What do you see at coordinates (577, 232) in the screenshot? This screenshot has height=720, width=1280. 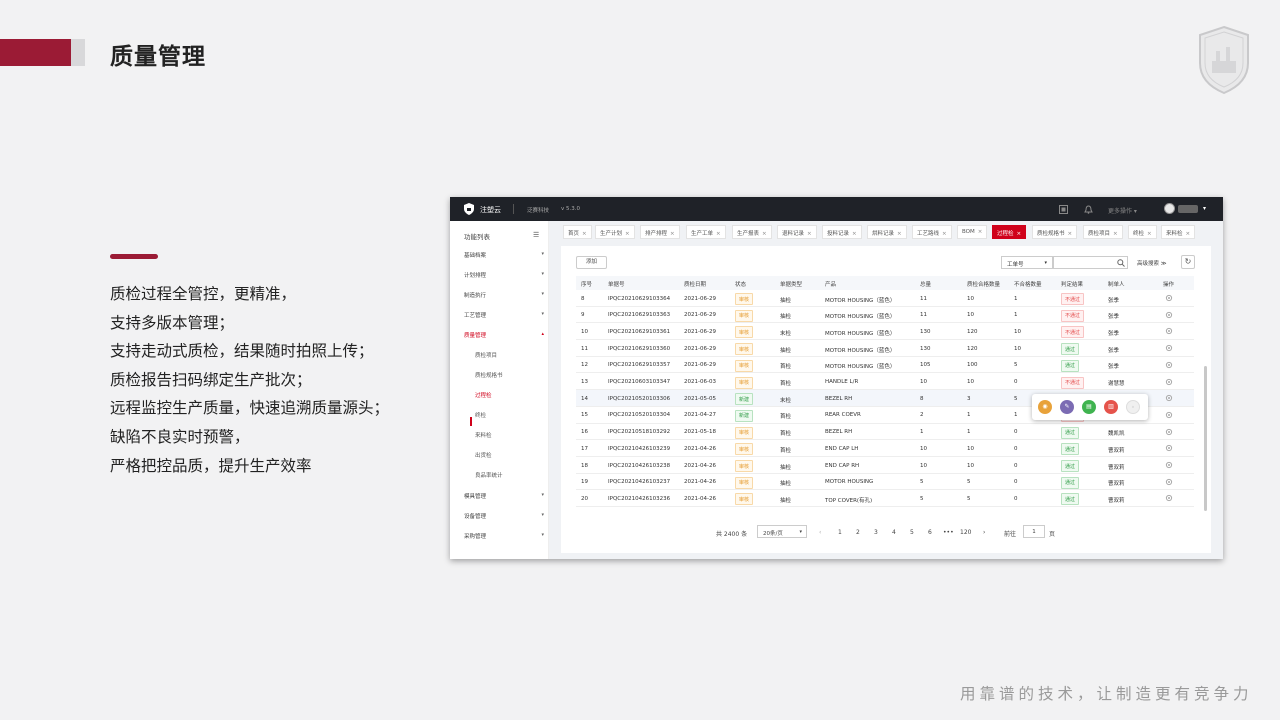 I see `tab: 首页 ×` at bounding box center [577, 232].